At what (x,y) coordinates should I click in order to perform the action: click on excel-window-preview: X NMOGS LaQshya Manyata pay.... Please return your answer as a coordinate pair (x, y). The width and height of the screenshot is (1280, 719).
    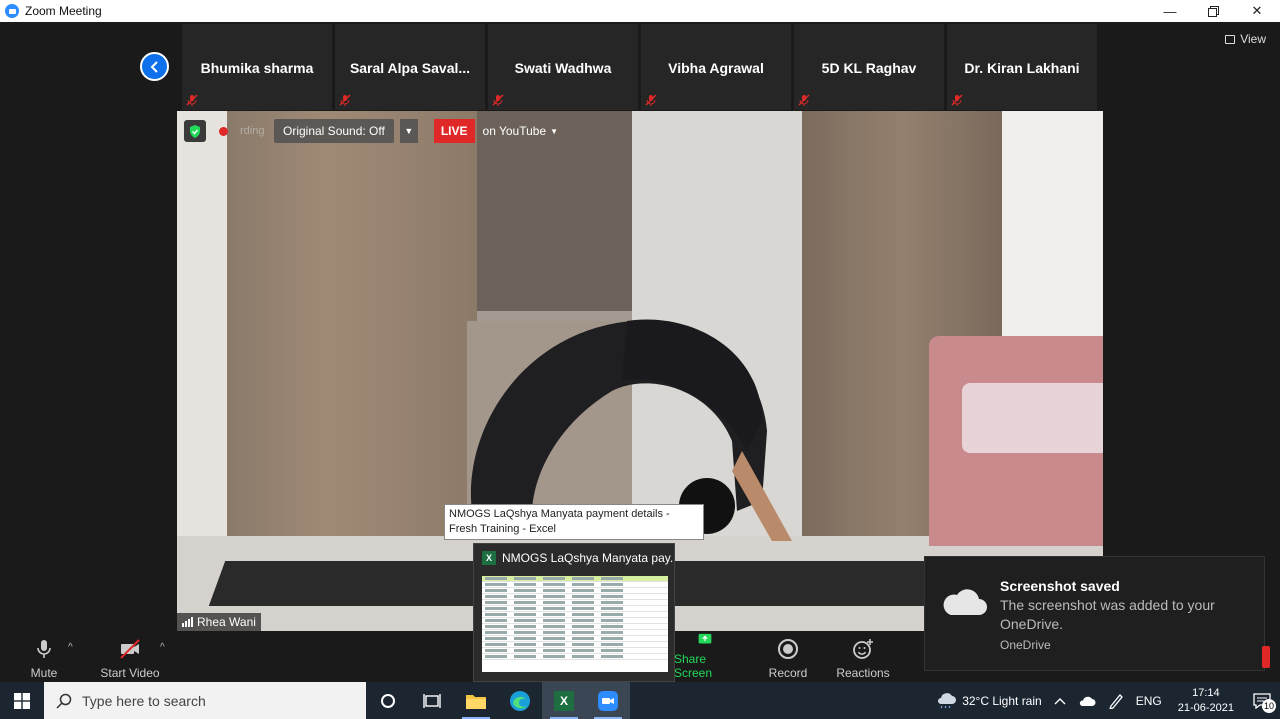
    Looking at the image, I should click on (574, 612).